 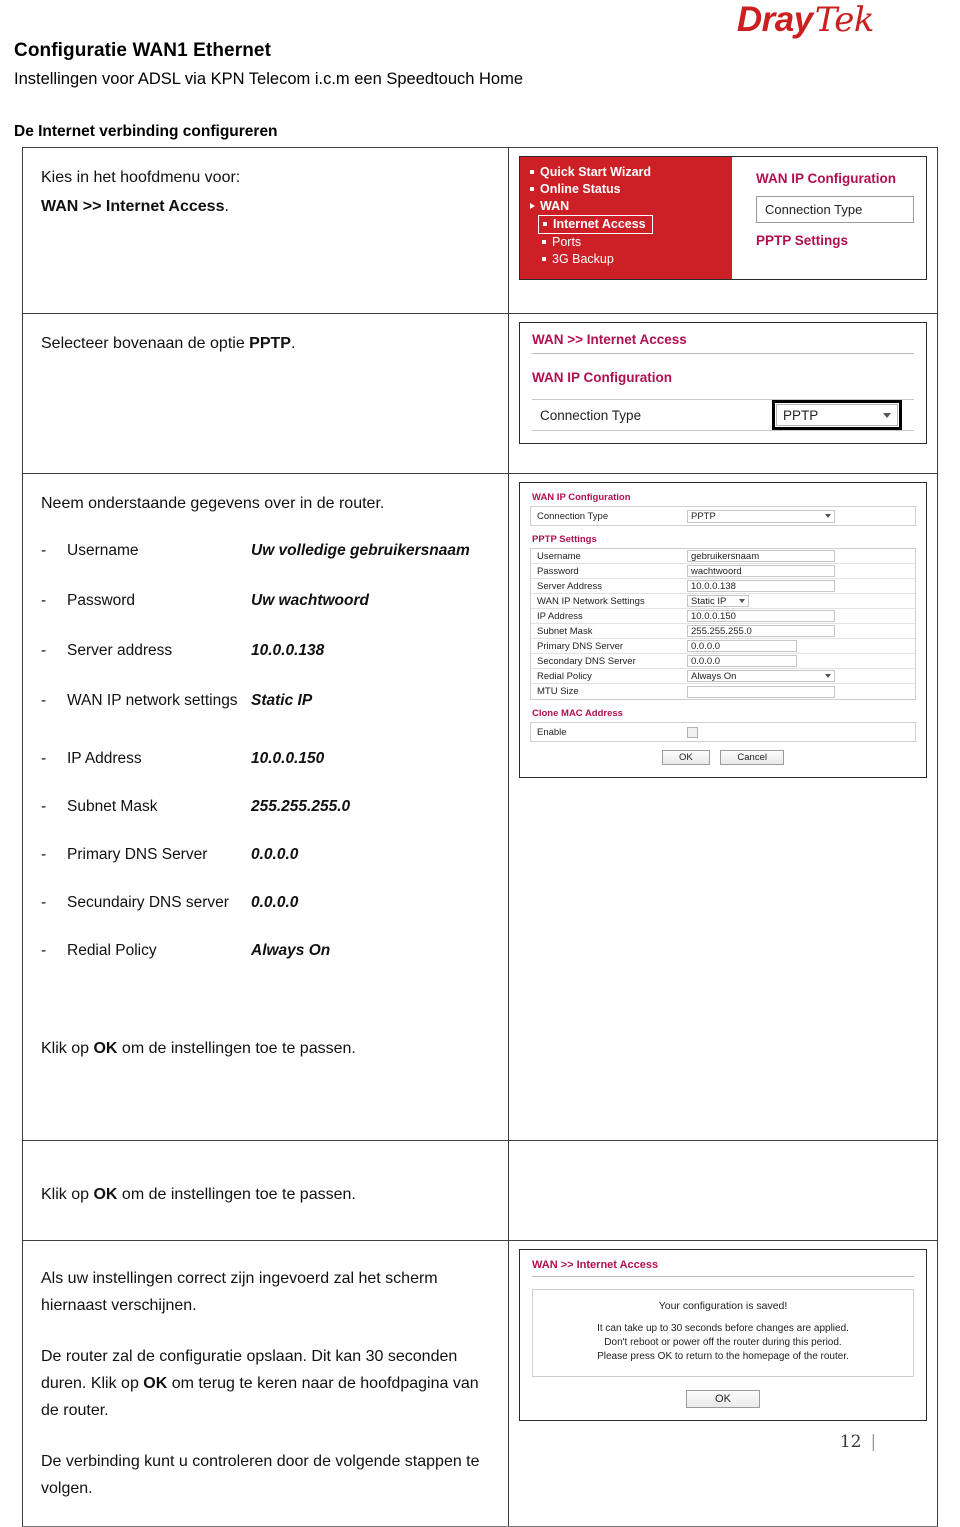 What do you see at coordinates (723, 415) in the screenshot?
I see `connection-type-row: Connection Type PPTP` at bounding box center [723, 415].